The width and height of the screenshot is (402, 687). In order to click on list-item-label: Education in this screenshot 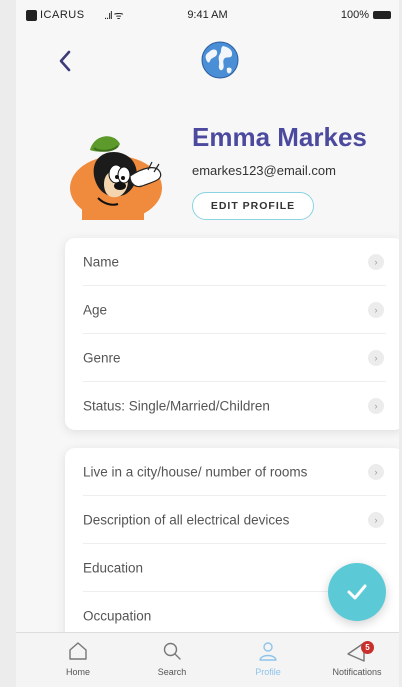, I will do `click(113, 567)`.